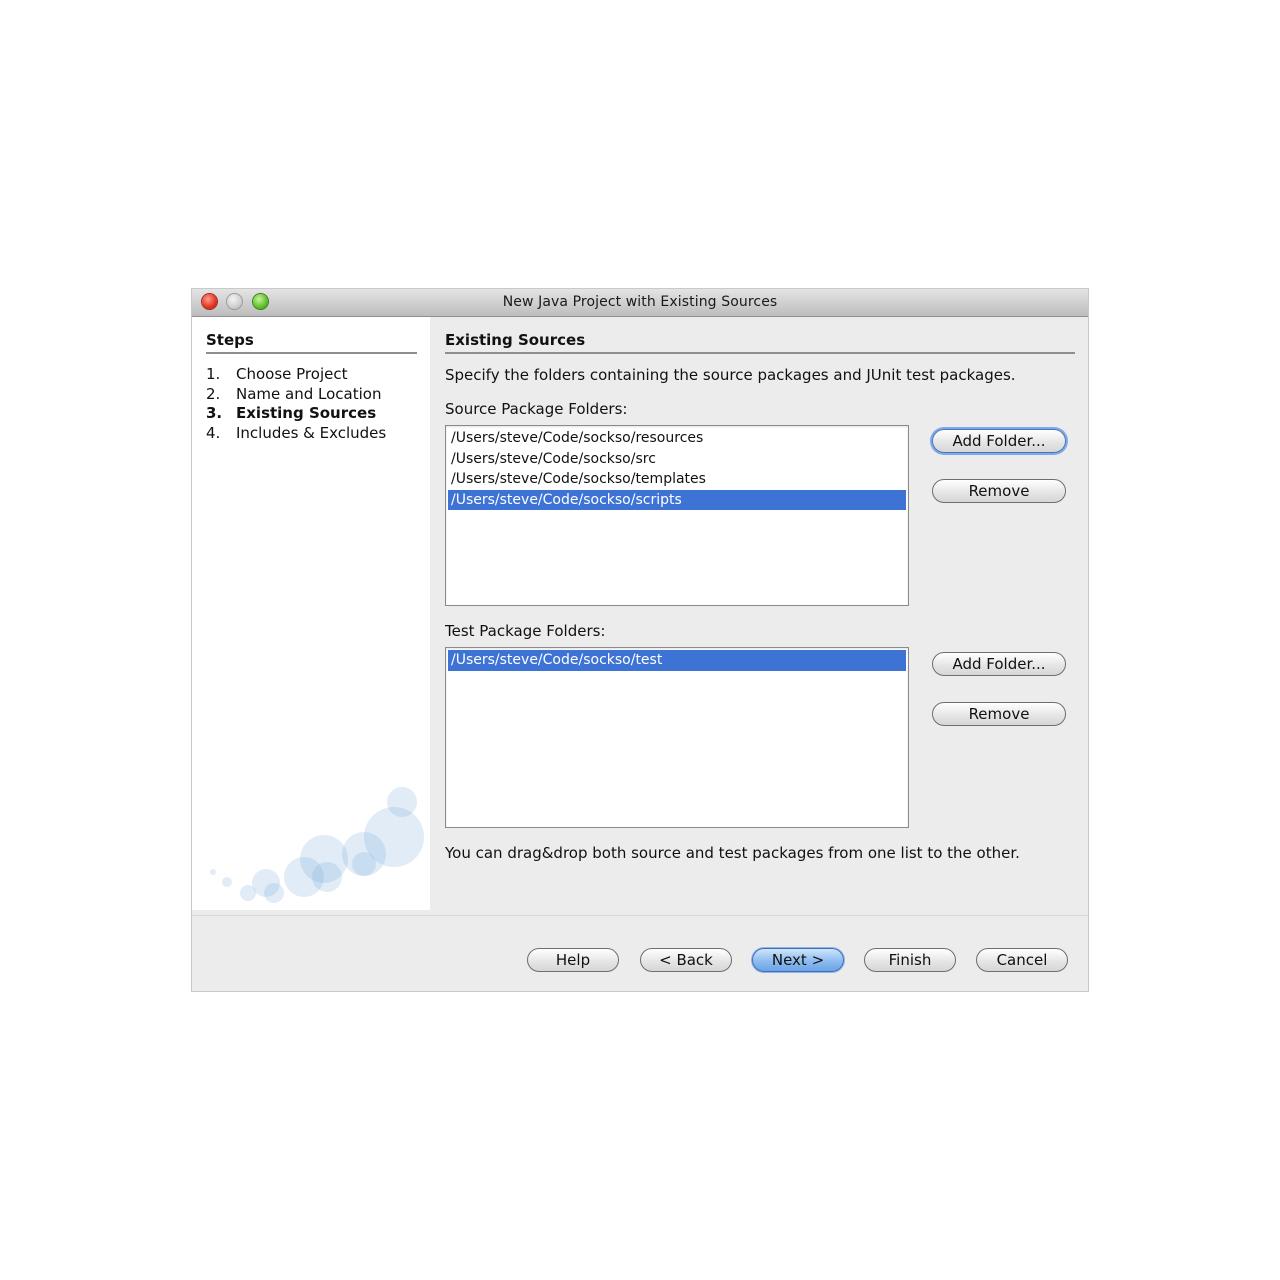 The image size is (1280, 1280). Describe the element at coordinates (999, 491) in the screenshot. I see `source-remove-button: Remove` at that location.